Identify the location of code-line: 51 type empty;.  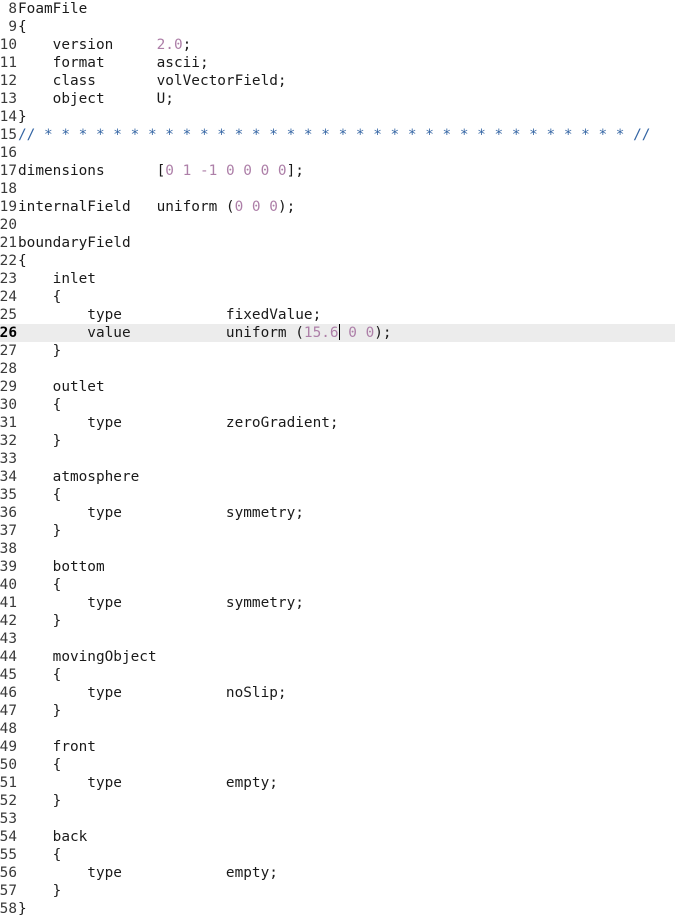
(337, 783).